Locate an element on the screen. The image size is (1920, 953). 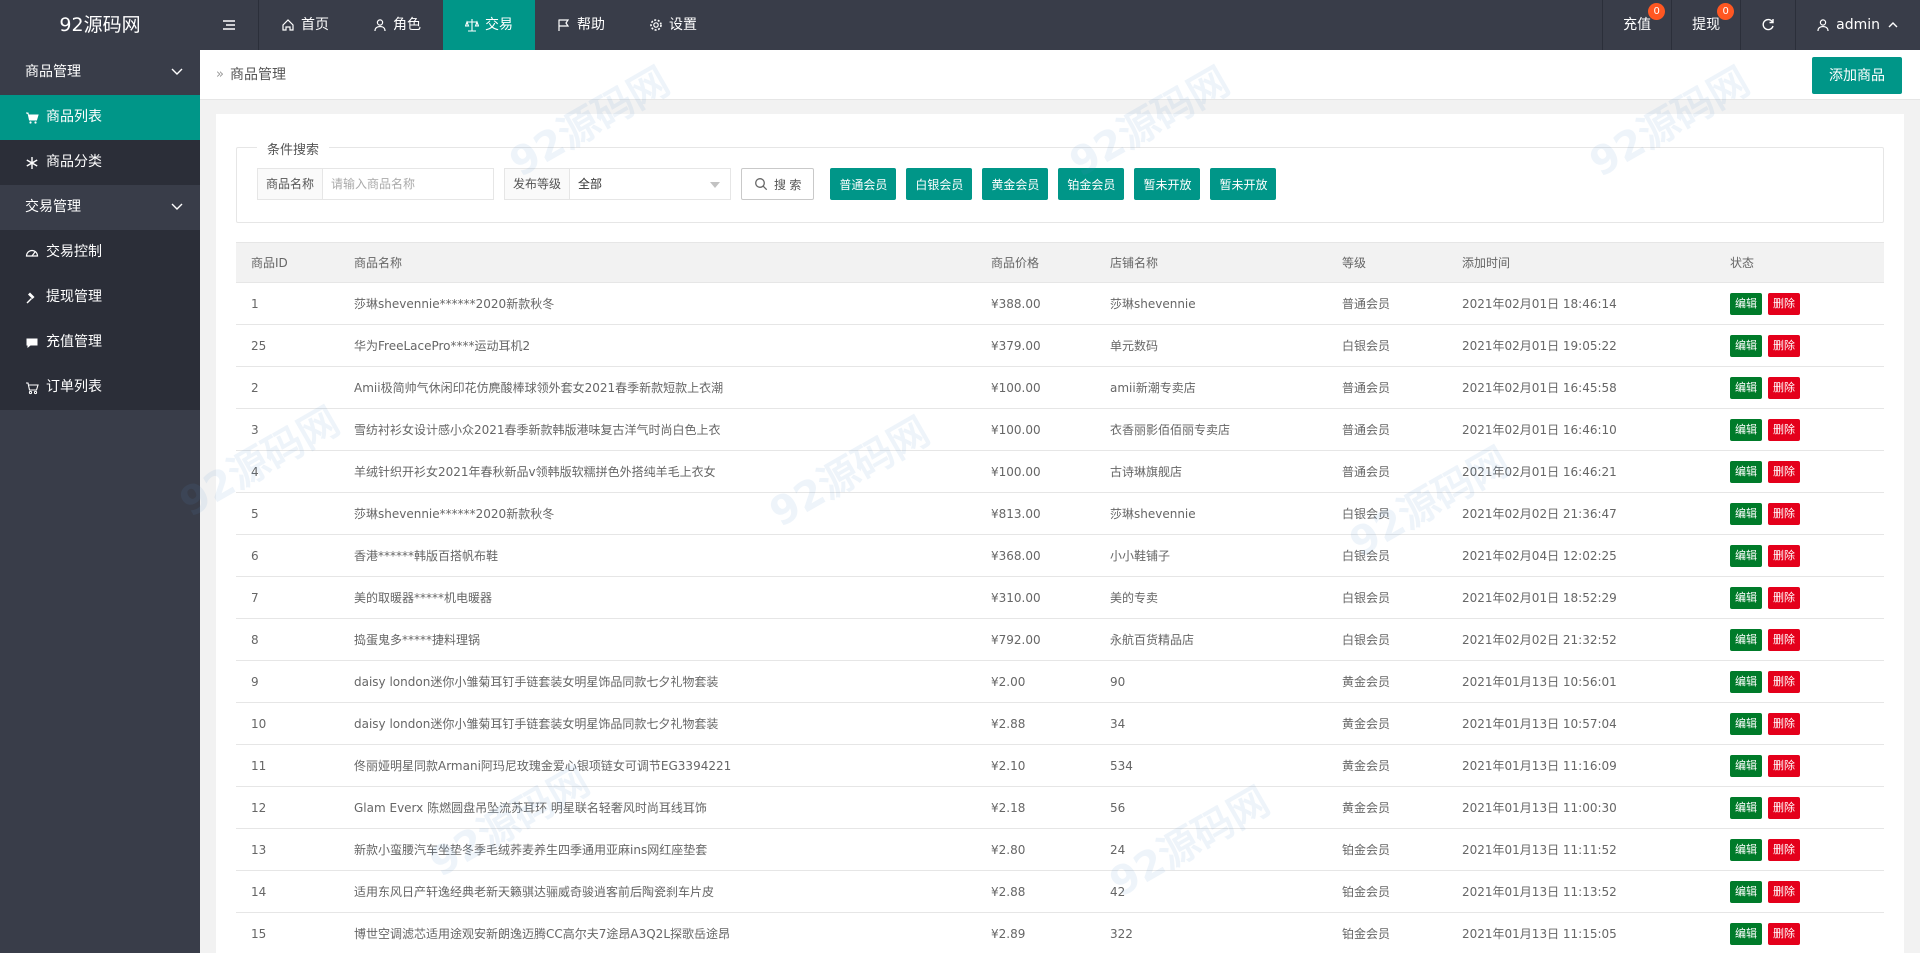
topnav-item-role: 角色 is located at coordinates (397, 25).